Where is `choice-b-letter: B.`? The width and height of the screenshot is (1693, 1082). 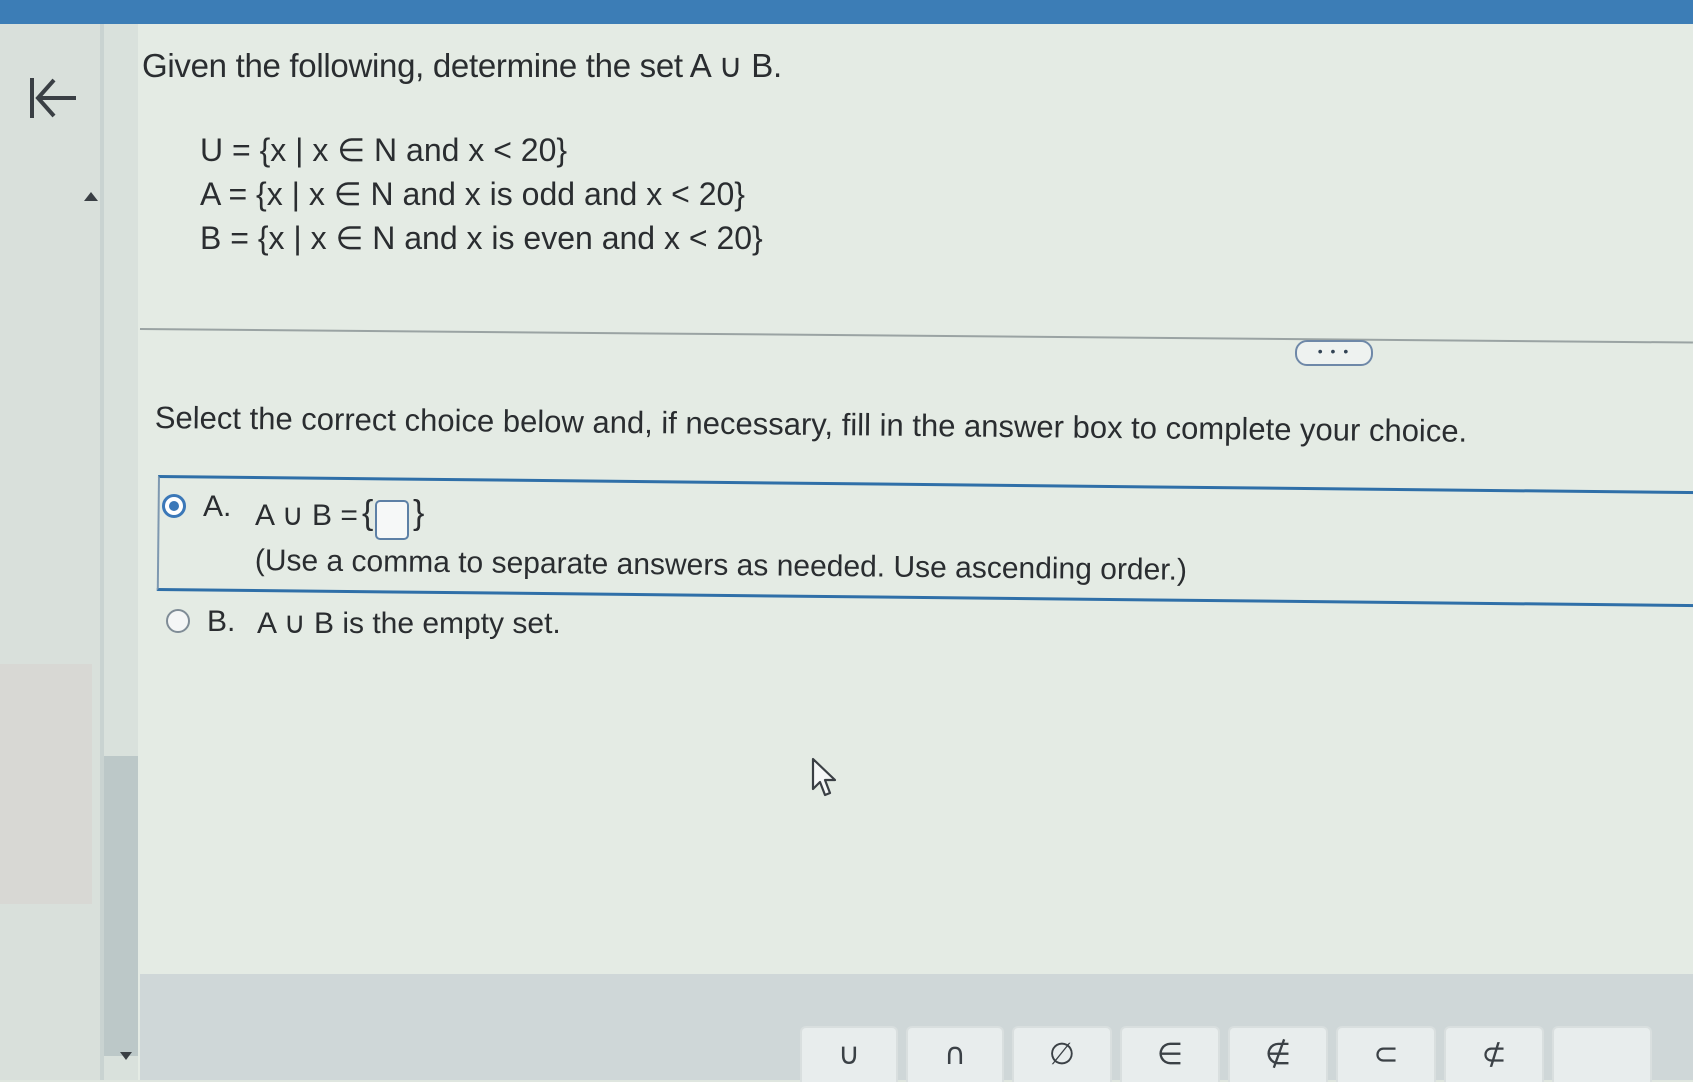 choice-b-letter: B. is located at coordinates (221, 621).